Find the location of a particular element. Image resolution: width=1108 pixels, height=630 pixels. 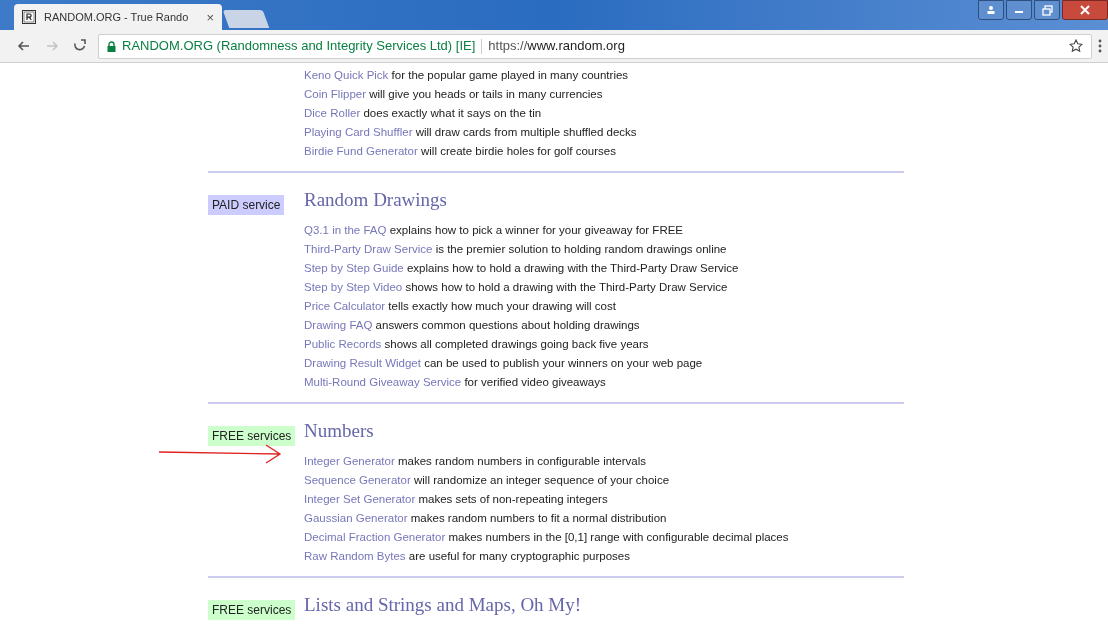

service-description: Third-Party Draw Service is the premier solution to holding random drawings online is located at coordinates (515, 249).